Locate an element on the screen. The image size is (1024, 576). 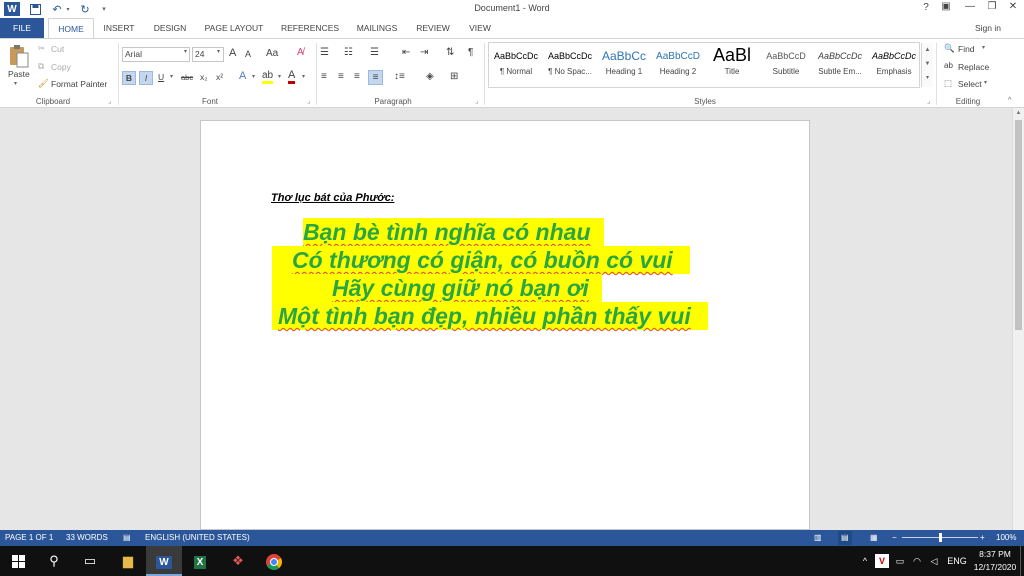
restore-icon: ❐ is located at coordinates (992, 9).